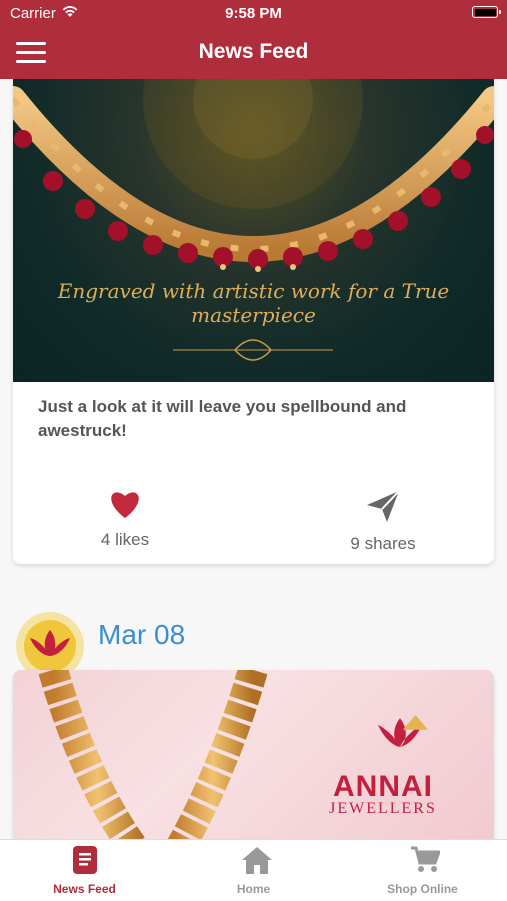  What do you see at coordinates (486, 12) in the screenshot?
I see `battery-icon` at bounding box center [486, 12].